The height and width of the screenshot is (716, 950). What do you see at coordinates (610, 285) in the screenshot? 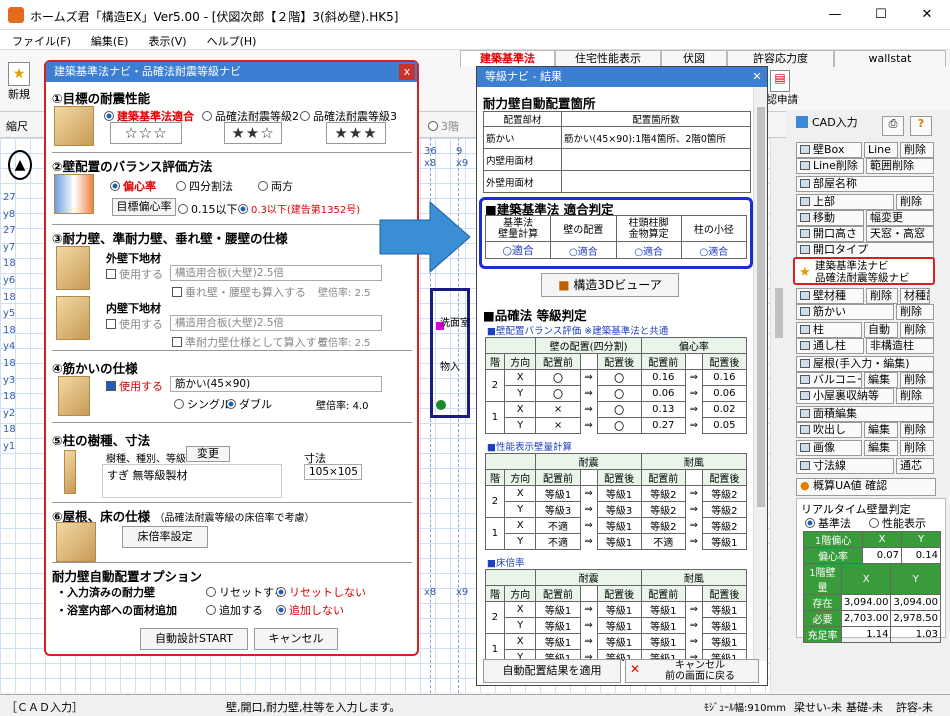
I see `3d-viewer-button: ■ 構造3Dビューア` at bounding box center [610, 285].